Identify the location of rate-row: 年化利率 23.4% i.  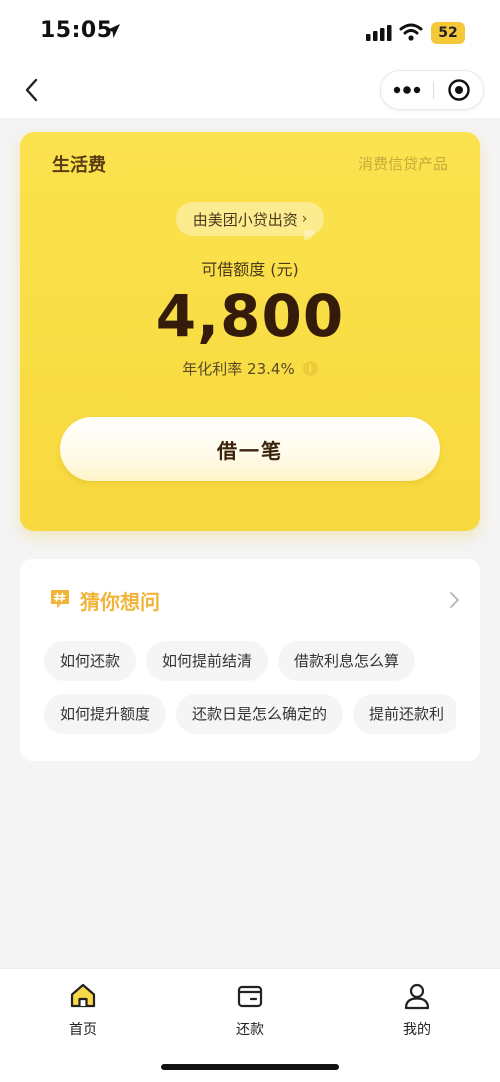
(250, 368).